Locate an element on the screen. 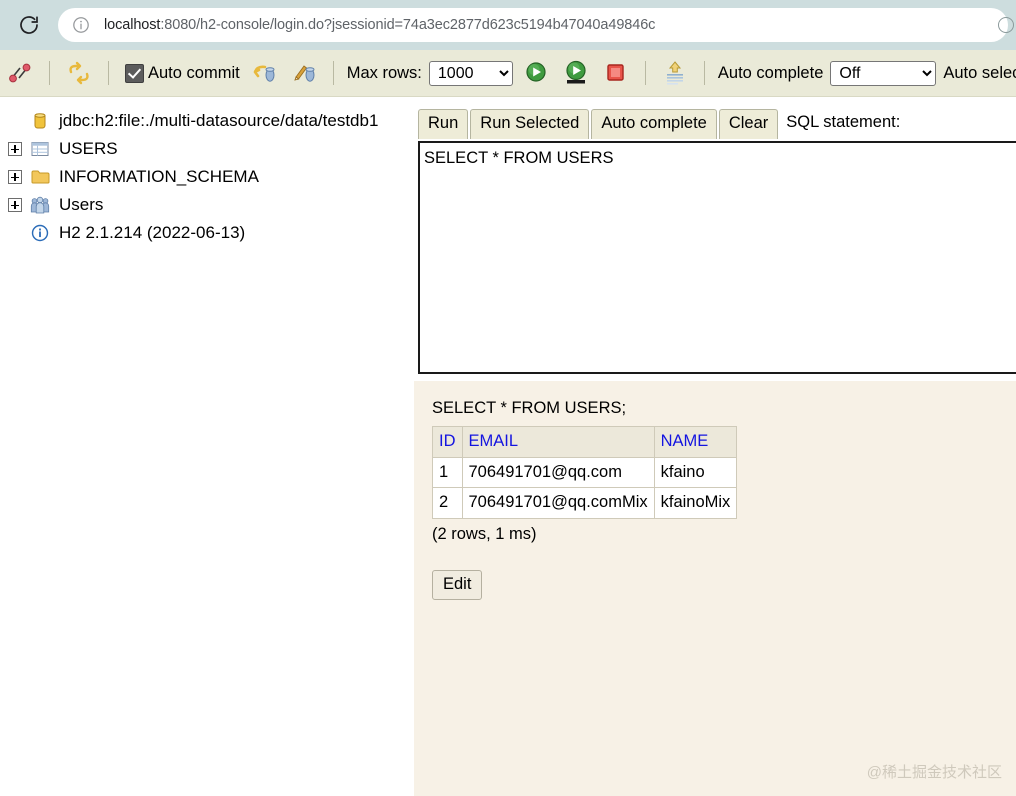 The height and width of the screenshot is (796, 1016). tree-item-label: USERS is located at coordinates (88, 148).